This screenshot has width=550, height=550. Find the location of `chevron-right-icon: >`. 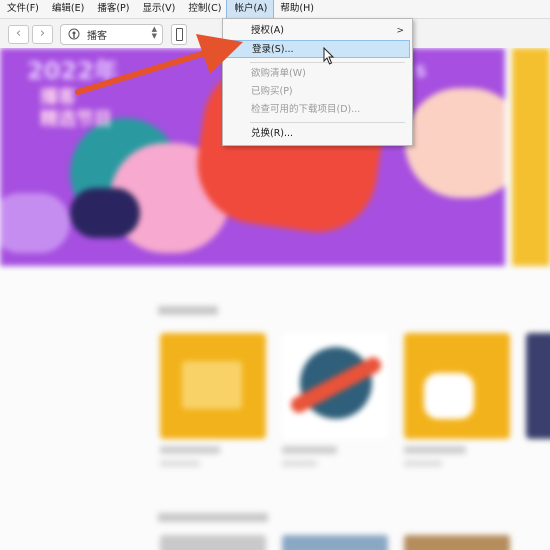

chevron-right-icon: > is located at coordinates (400, 31).